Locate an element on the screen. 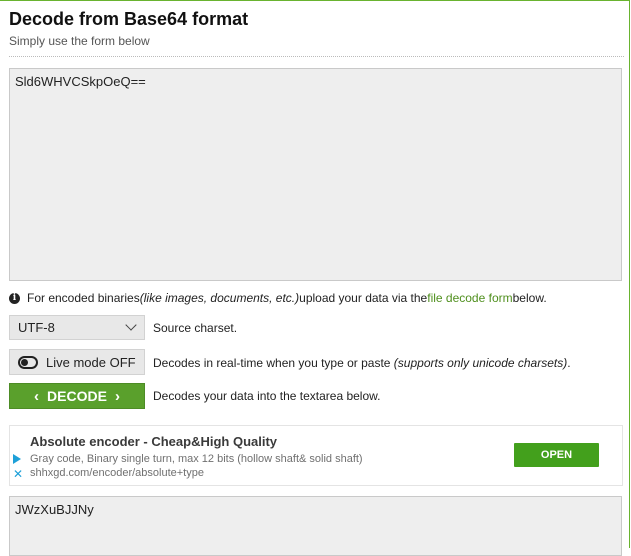  live-mode-label: Live mode OFF is located at coordinates (91, 362).